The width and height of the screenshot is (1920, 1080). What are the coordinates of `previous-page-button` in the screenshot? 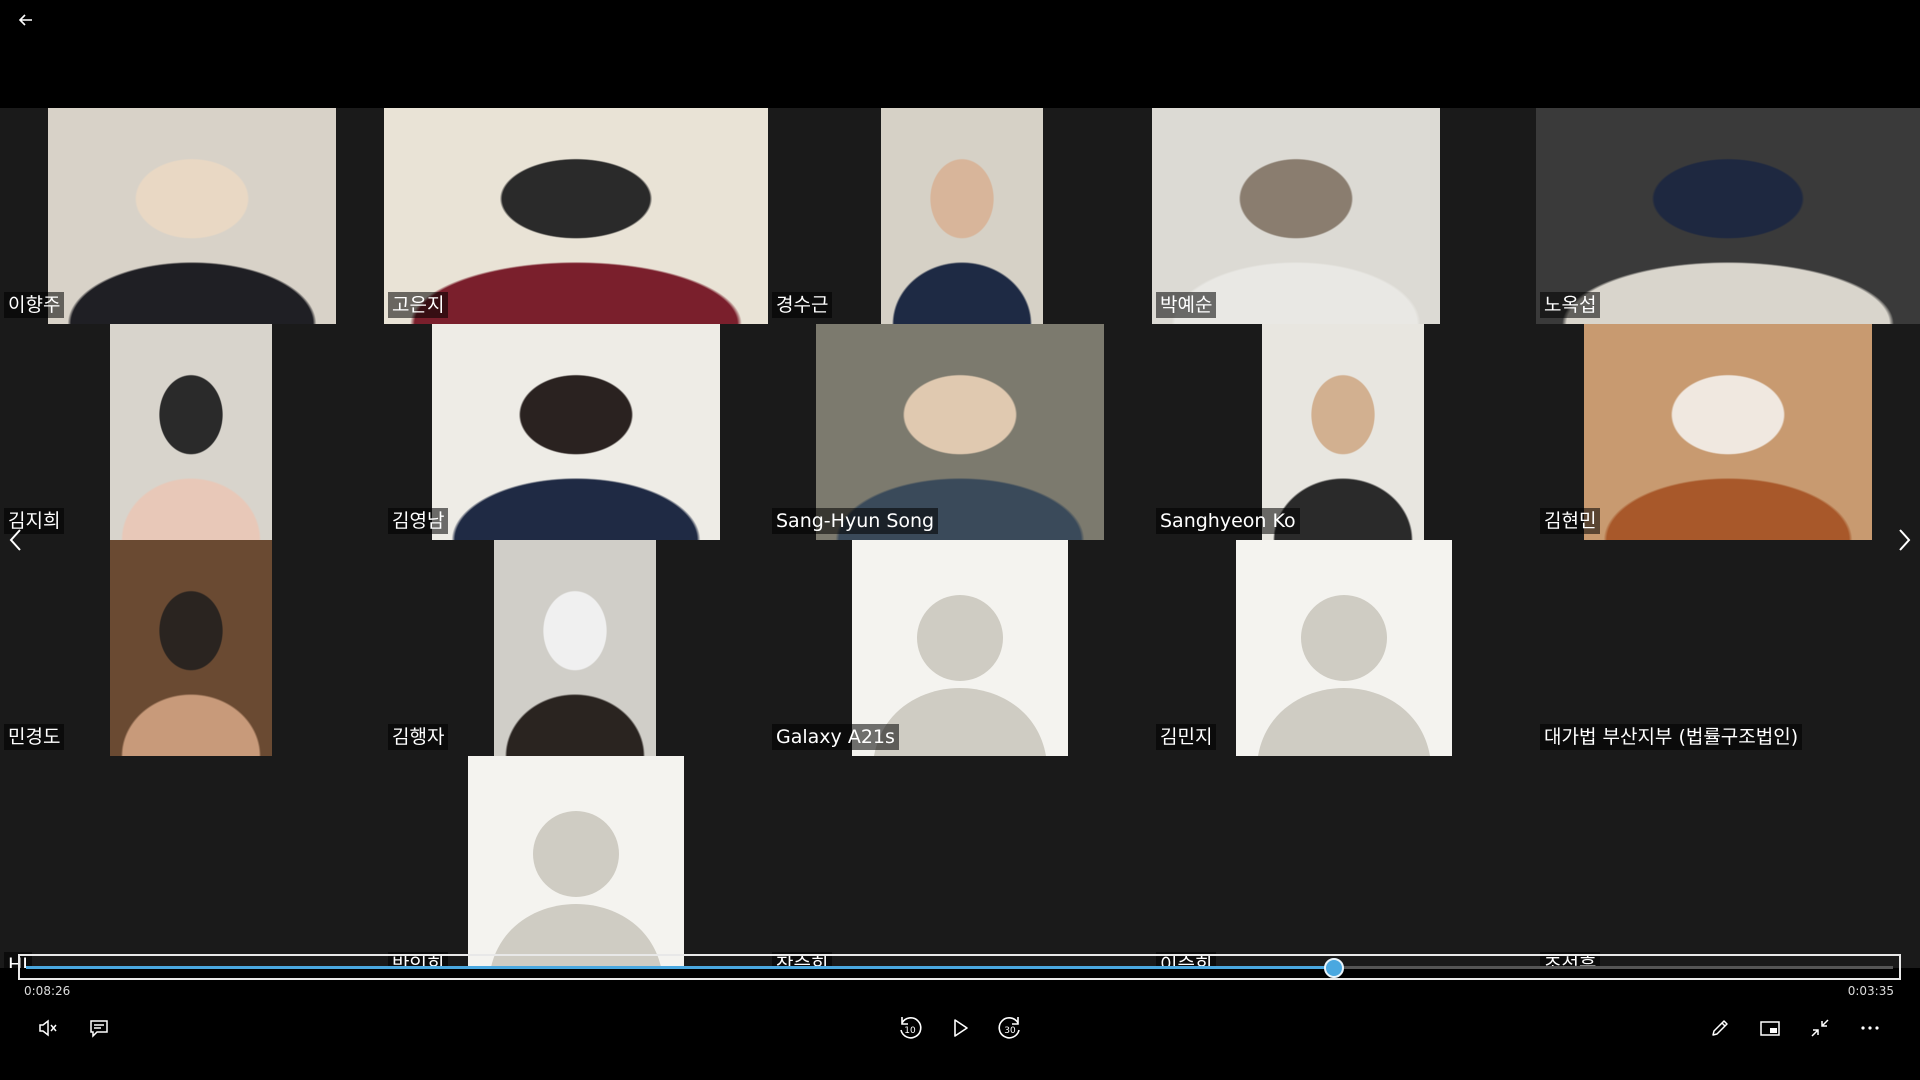 It's located at (16, 540).